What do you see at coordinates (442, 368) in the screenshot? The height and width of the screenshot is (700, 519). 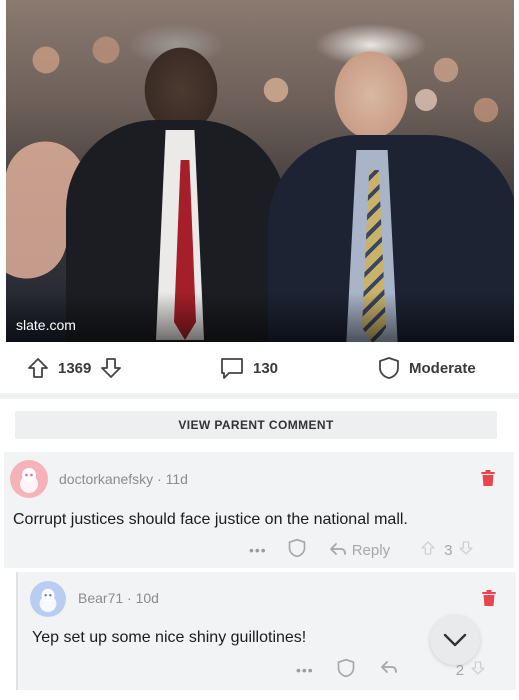 I see `moderate-label: Moderate` at bounding box center [442, 368].